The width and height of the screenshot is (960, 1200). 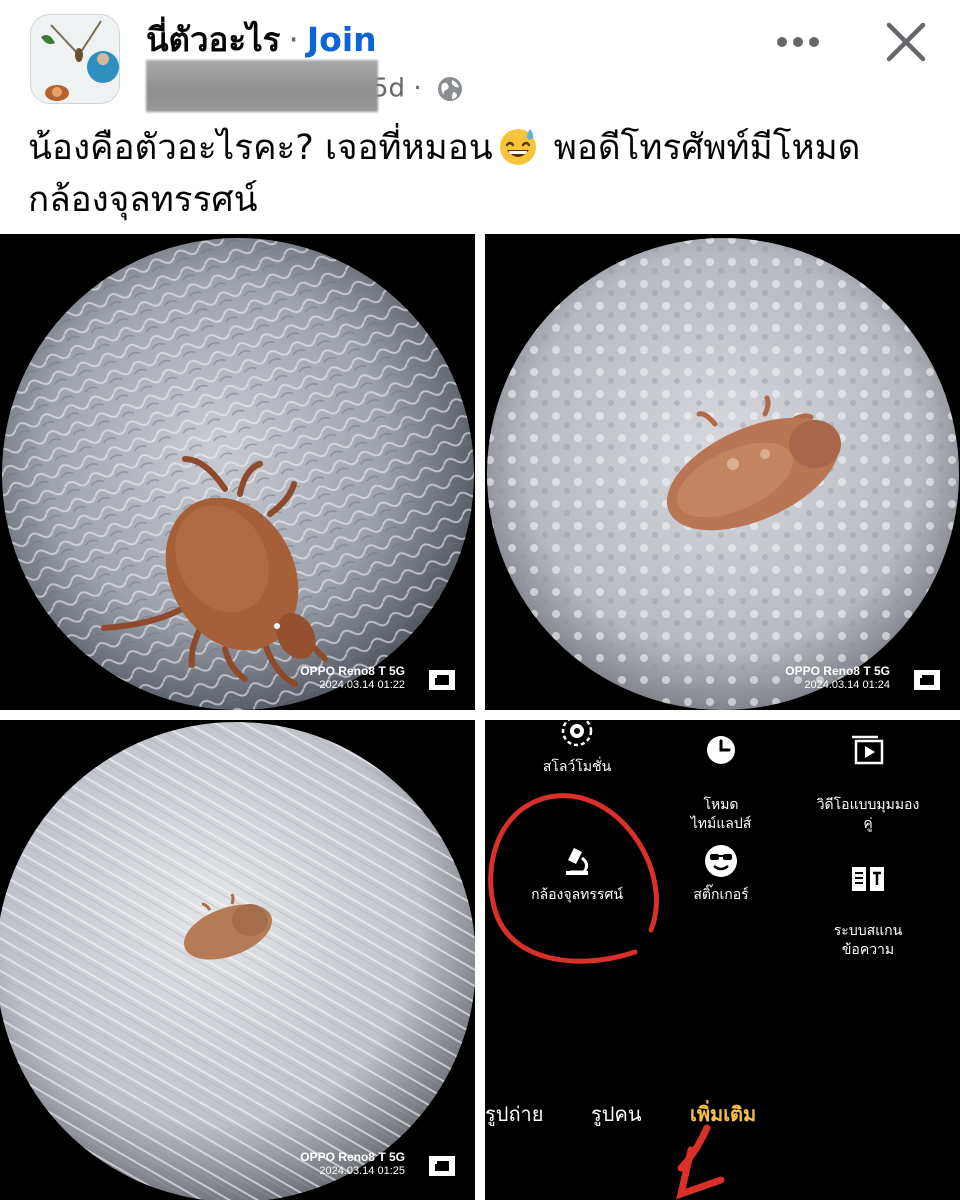 I want to click on more-options-icon, so click(x=798, y=42).